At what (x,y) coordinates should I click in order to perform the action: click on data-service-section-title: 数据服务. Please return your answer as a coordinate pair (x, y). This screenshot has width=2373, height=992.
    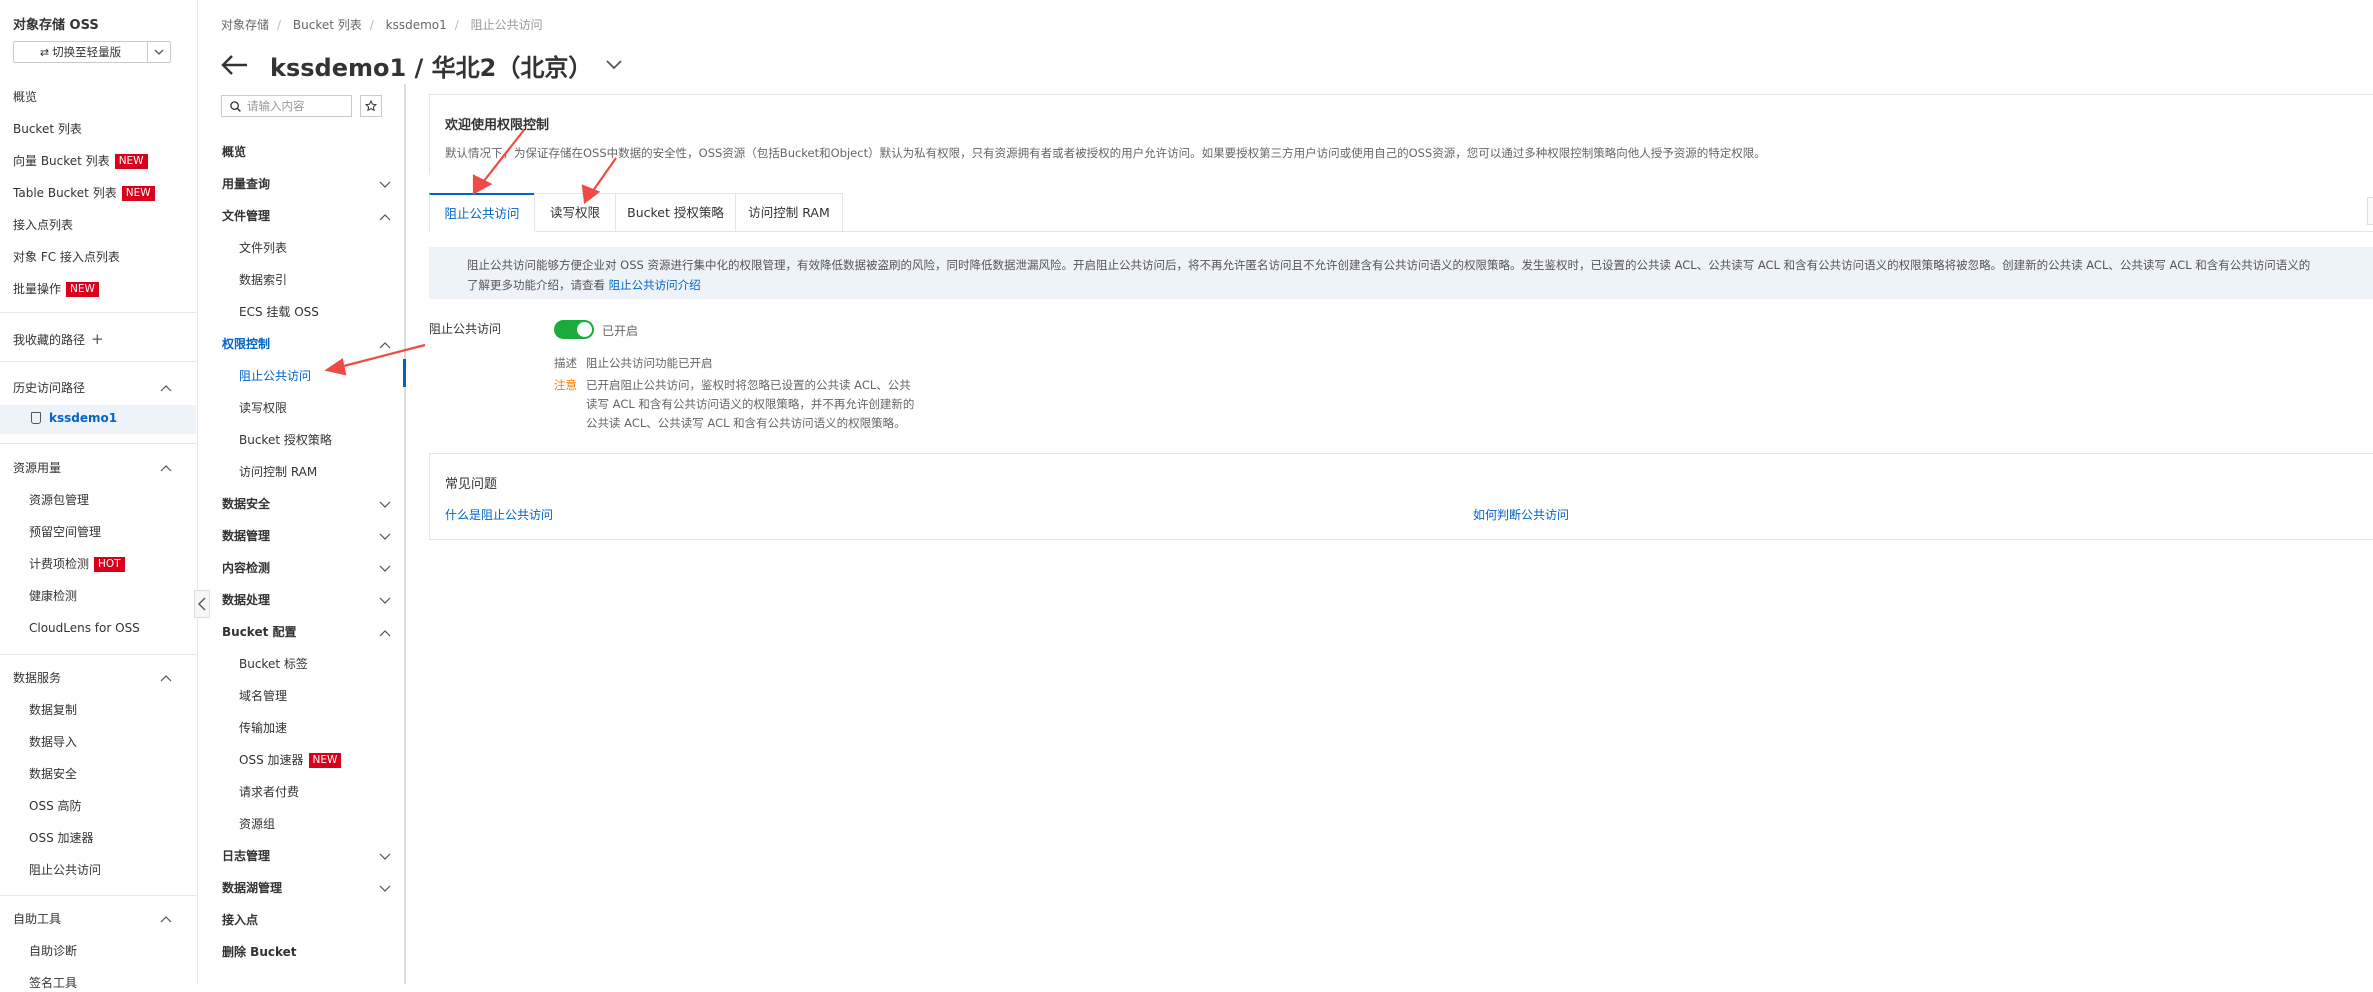
    Looking at the image, I should click on (37, 678).